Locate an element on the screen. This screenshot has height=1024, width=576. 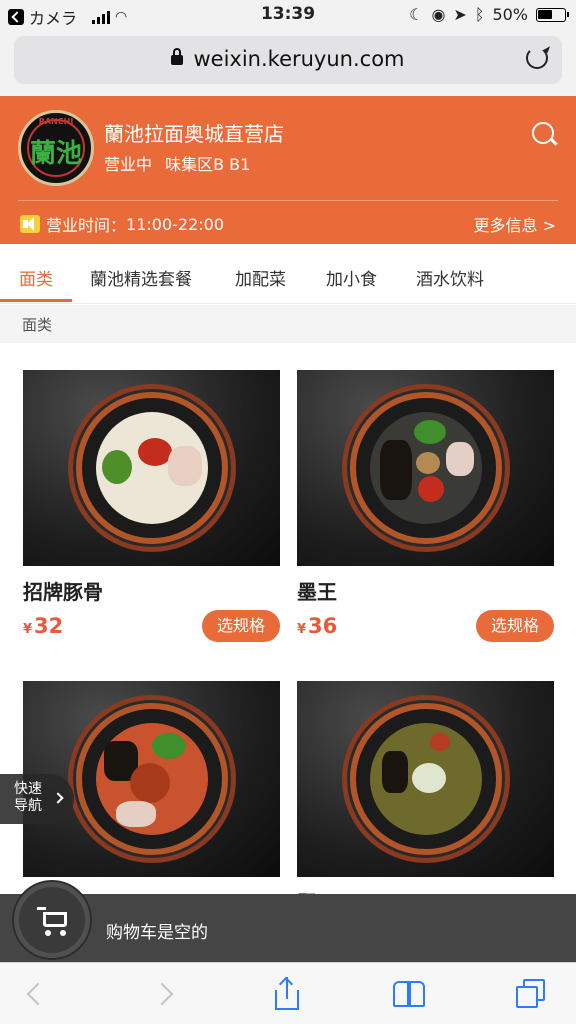
logo-glyph: 蘭池 is located at coordinates (55, 154).